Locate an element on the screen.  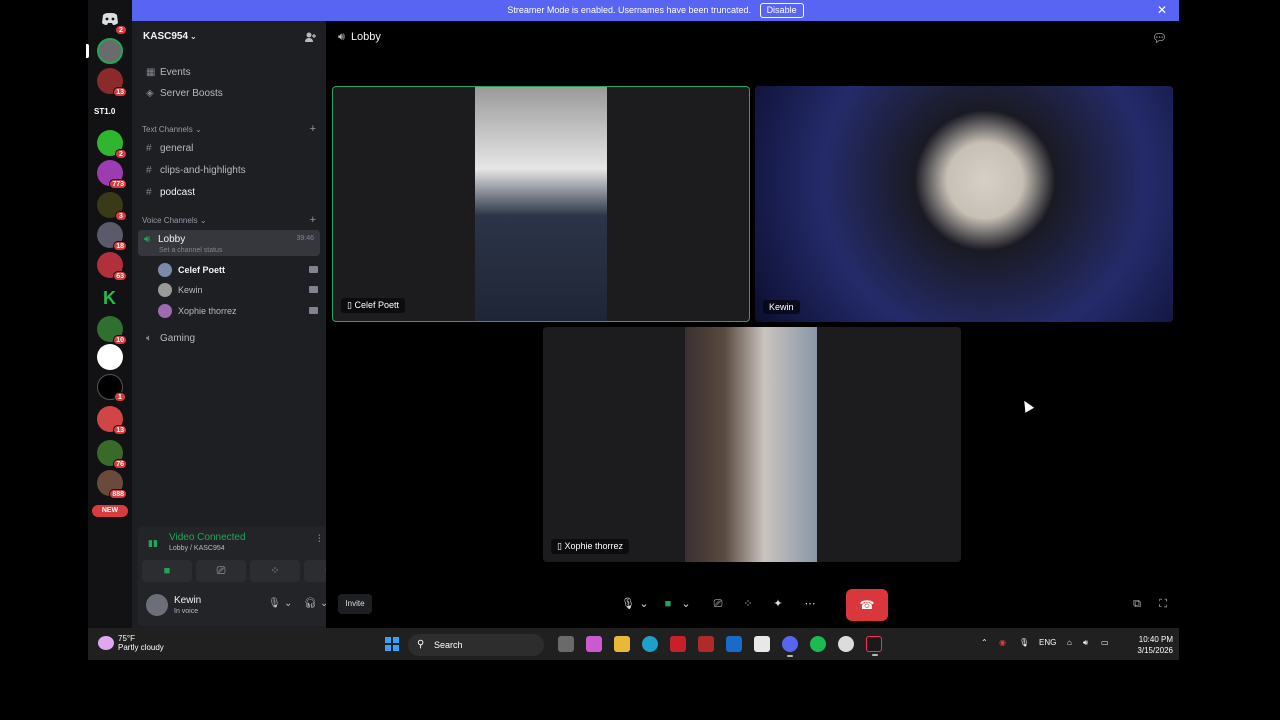
signal-icon: ▮▮ is located at coordinates (153, 543).